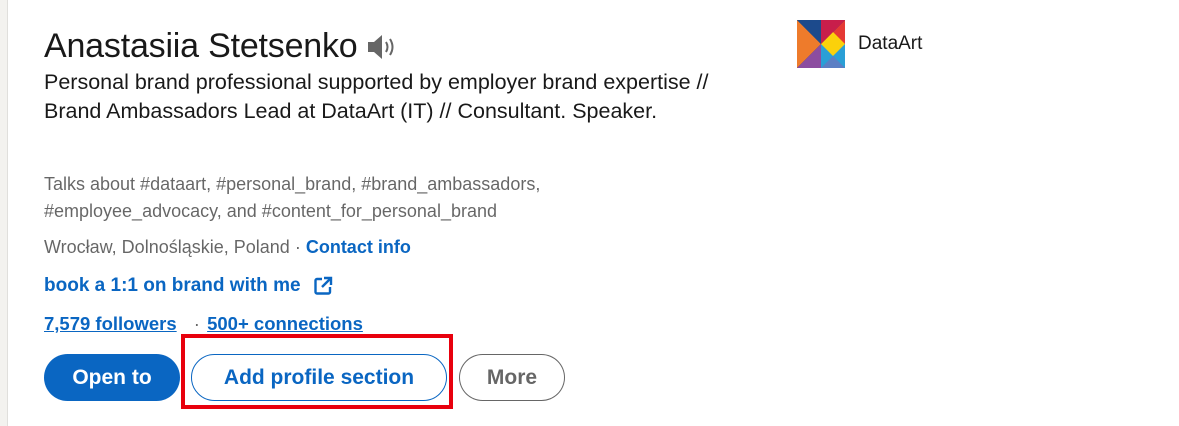  Describe the element at coordinates (512, 377) in the screenshot. I see `more-button: More` at that location.